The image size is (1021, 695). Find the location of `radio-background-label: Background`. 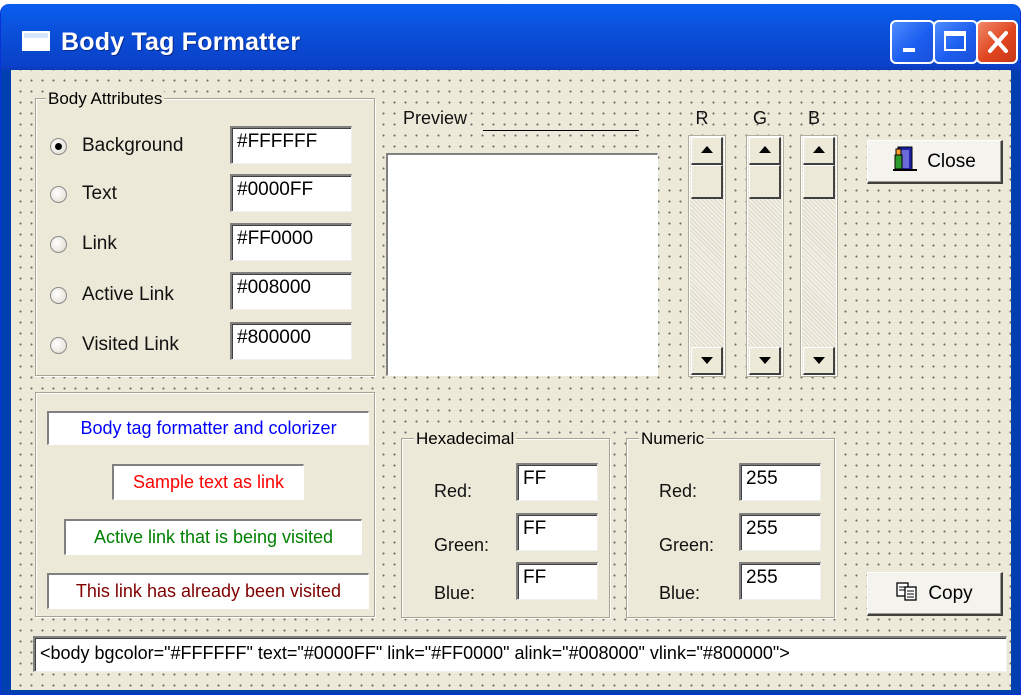

radio-background-label: Background is located at coordinates (133, 145).